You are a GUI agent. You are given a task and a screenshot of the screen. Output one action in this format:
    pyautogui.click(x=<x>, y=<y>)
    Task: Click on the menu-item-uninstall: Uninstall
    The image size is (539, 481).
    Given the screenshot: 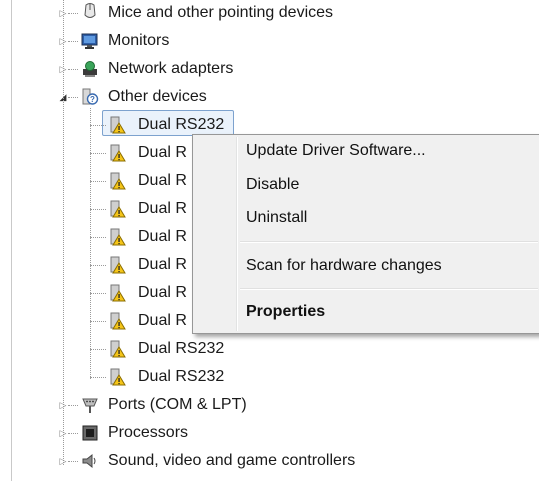 What is the action you would take?
    pyautogui.click(x=276, y=218)
    